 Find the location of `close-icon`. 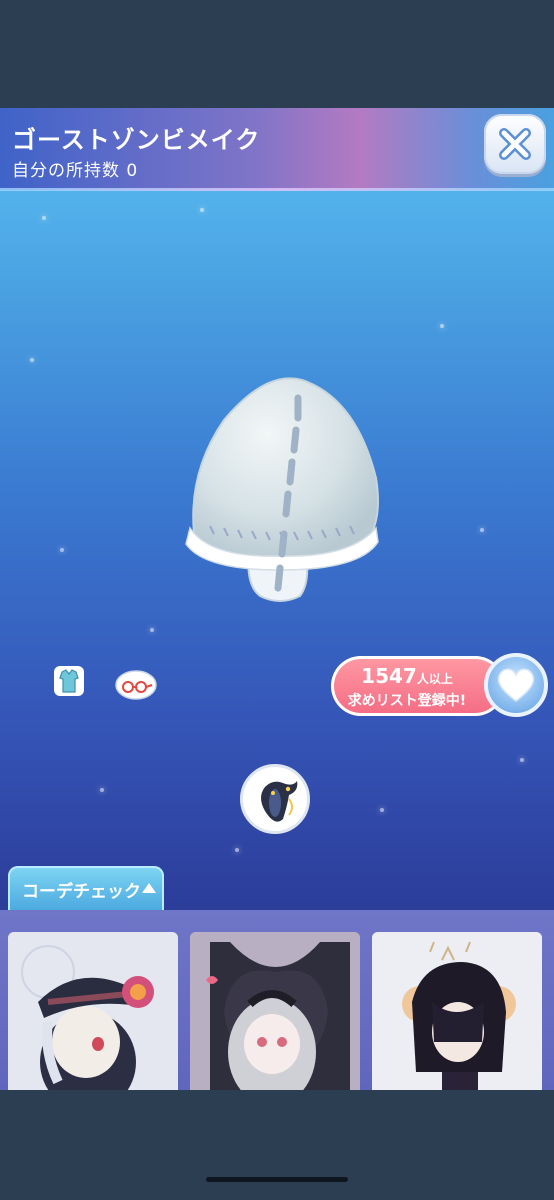

close-icon is located at coordinates (515, 144).